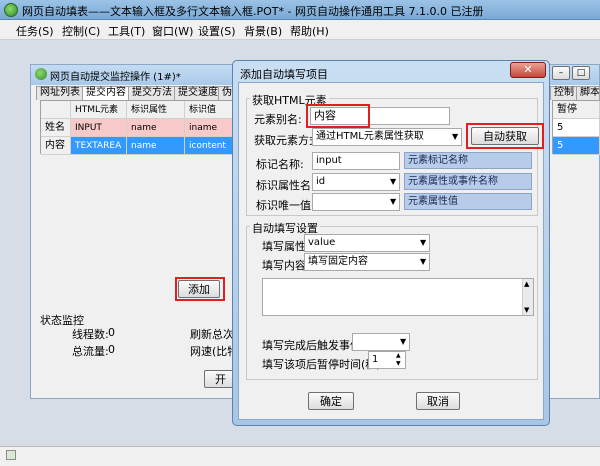  I want to click on status-indicator-icon, so click(11, 455).